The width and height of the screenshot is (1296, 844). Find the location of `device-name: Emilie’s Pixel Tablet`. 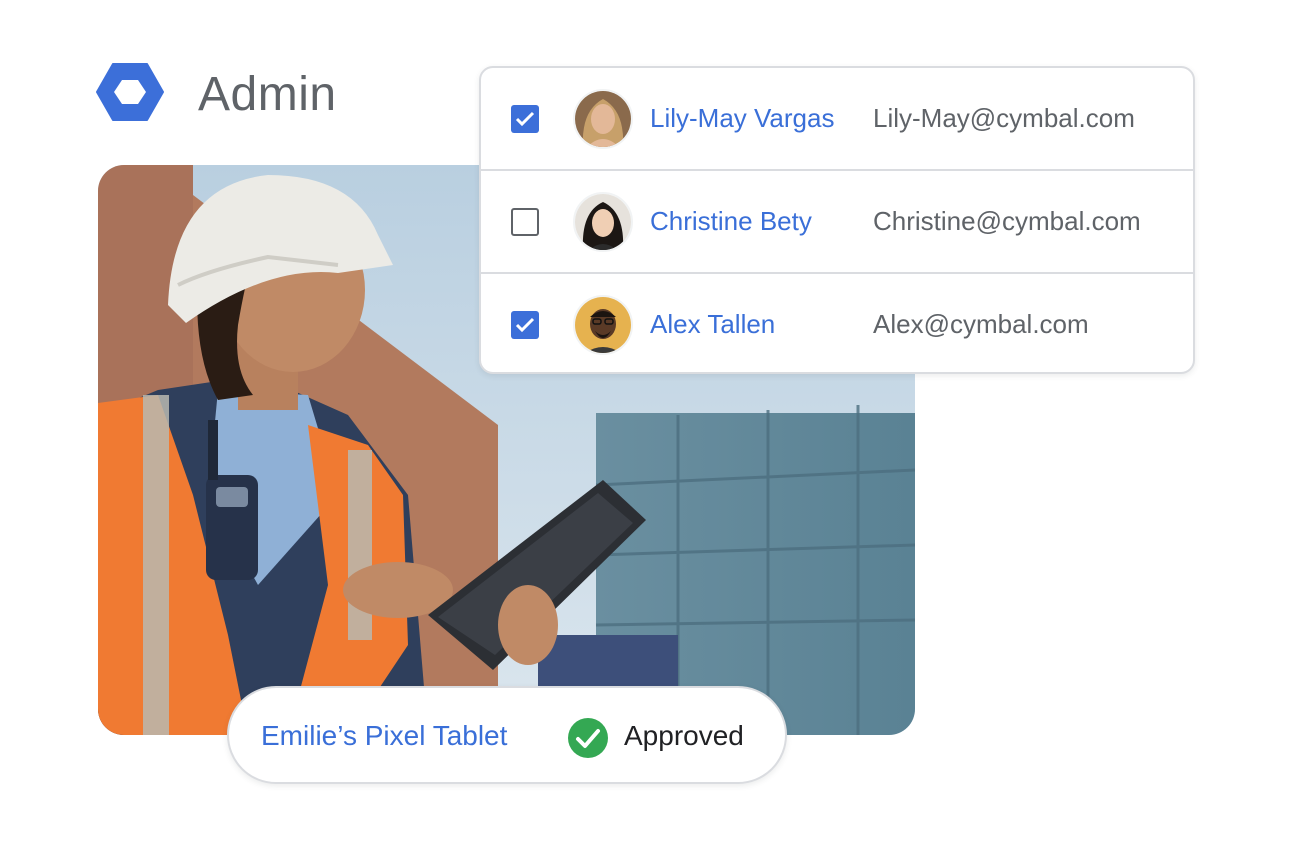

device-name: Emilie’s Pixel Tablet is located at coordinates (384, 736).